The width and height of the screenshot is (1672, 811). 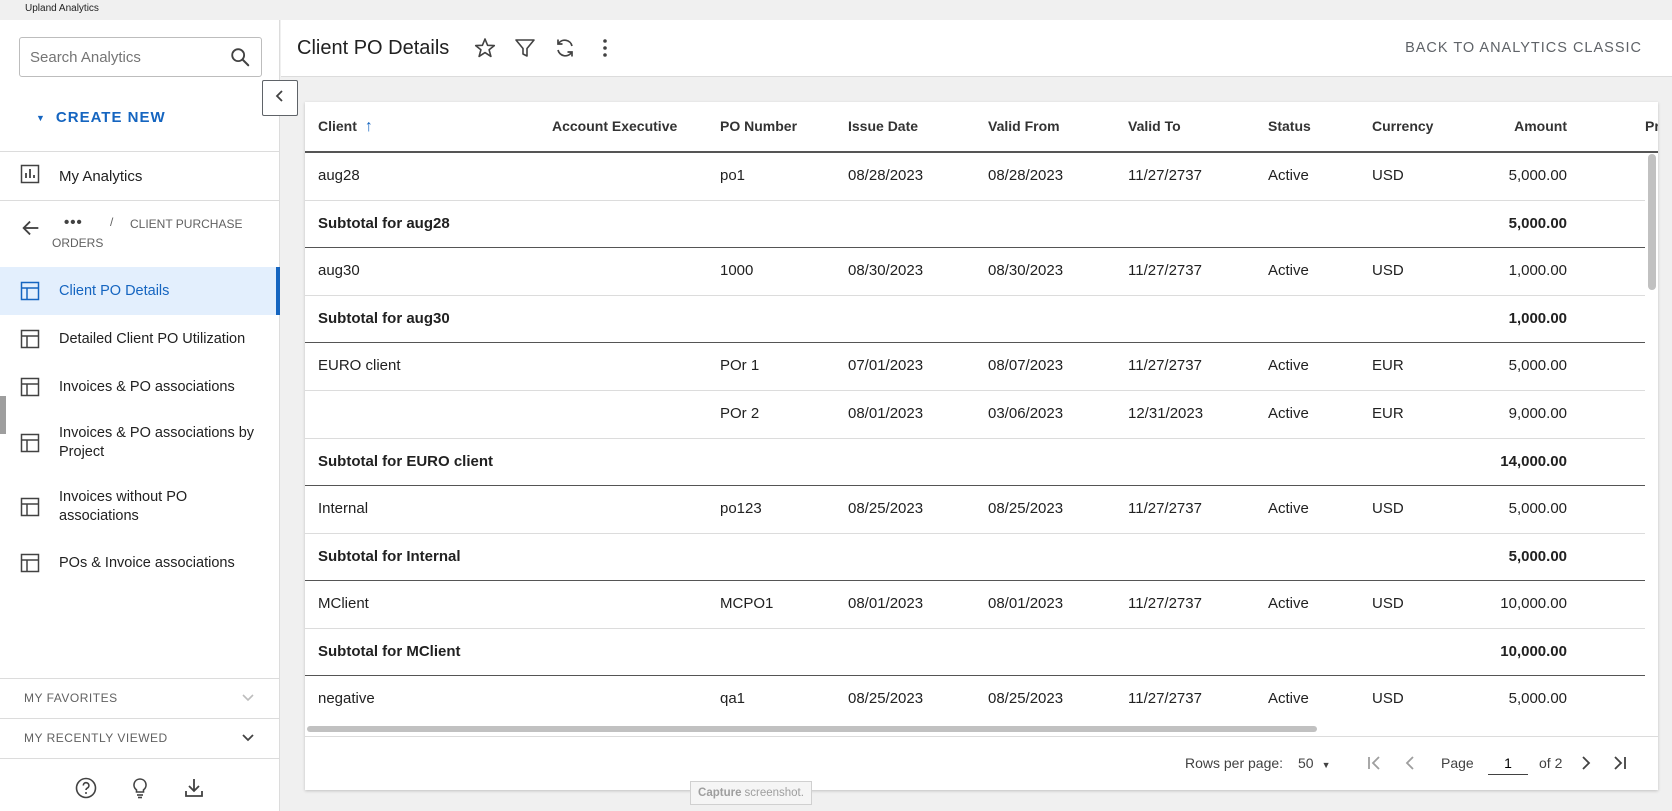 I want to click on page-title: Client PO Details, so click(x=373, y=48).